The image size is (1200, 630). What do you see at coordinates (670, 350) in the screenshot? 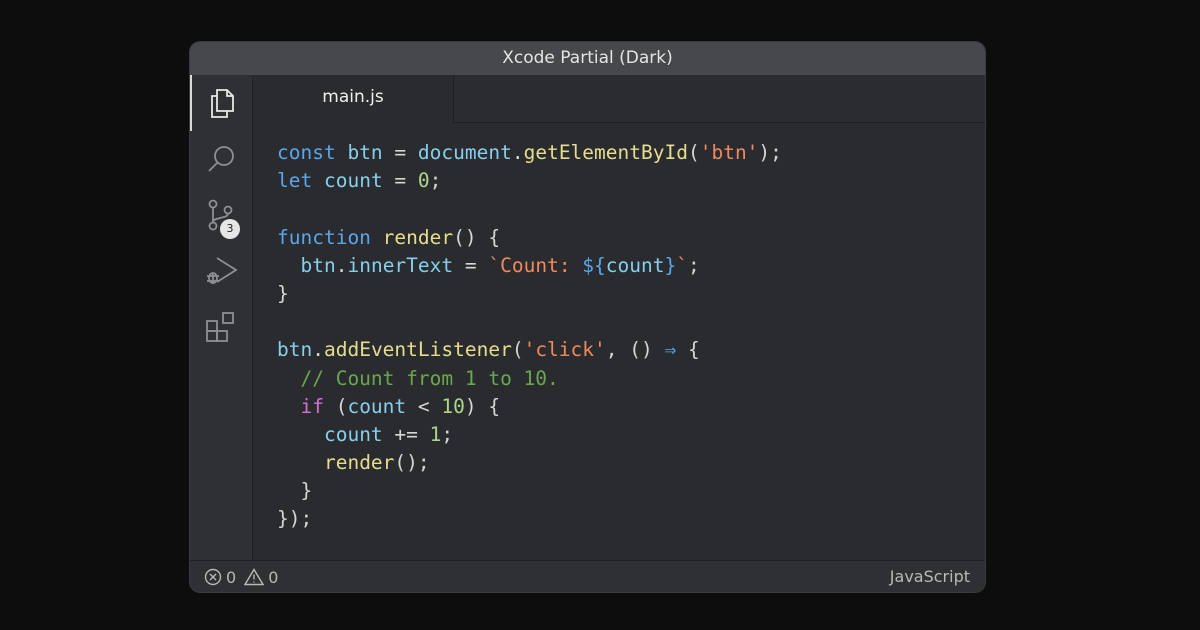
I see `code-token: ⇒` at bounding box center [670, 350].